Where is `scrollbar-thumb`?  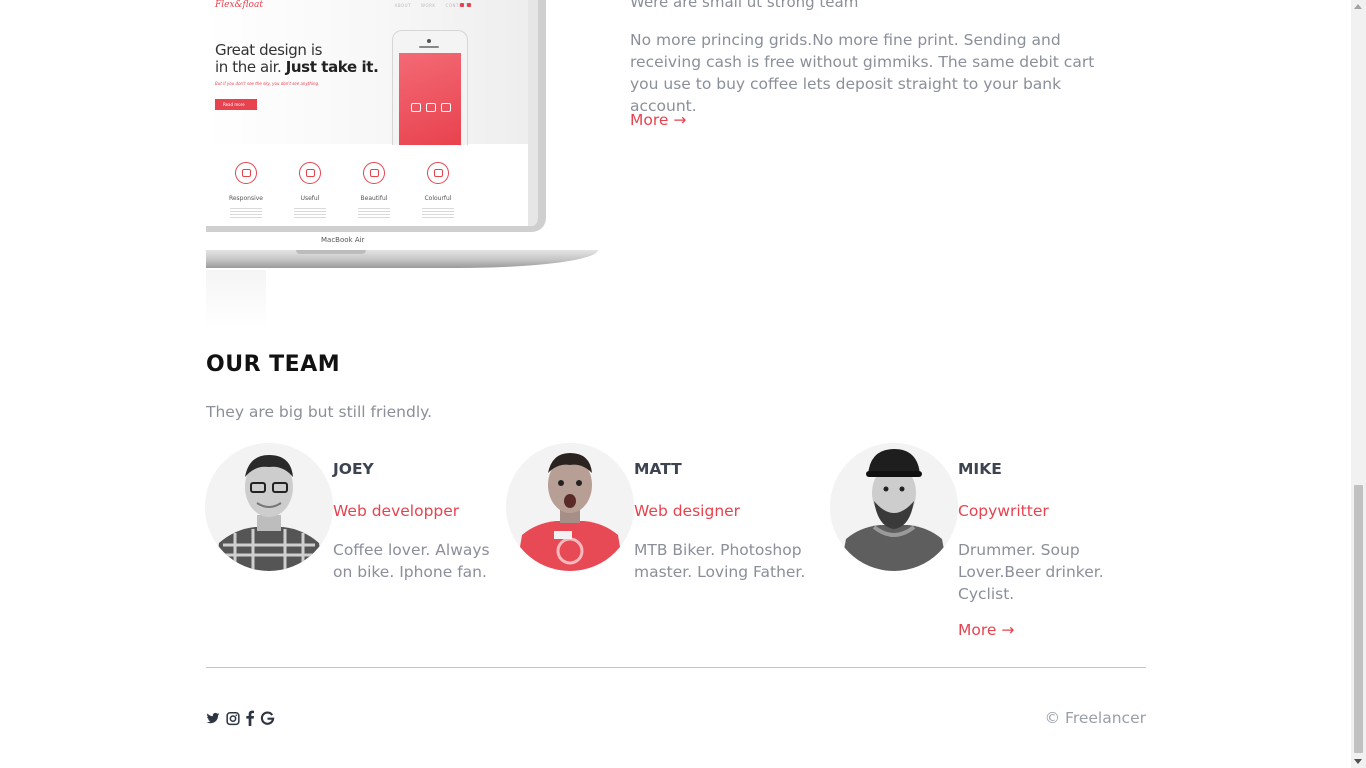 scrollbar-thumb is located at coordinates (1358, 619).